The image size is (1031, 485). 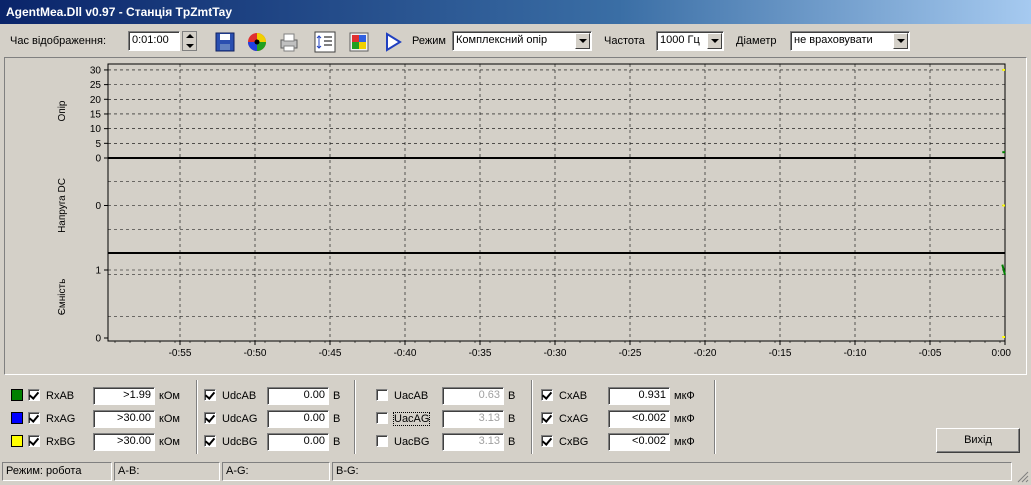 What do you see at coordinates (411, 419) in the screenshot?
I see `series-label: UacAG` at bounding box center [411, 419].